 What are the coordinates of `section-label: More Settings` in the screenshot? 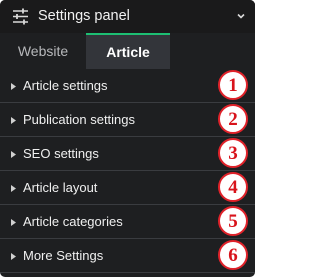 It's located at (63, 255).